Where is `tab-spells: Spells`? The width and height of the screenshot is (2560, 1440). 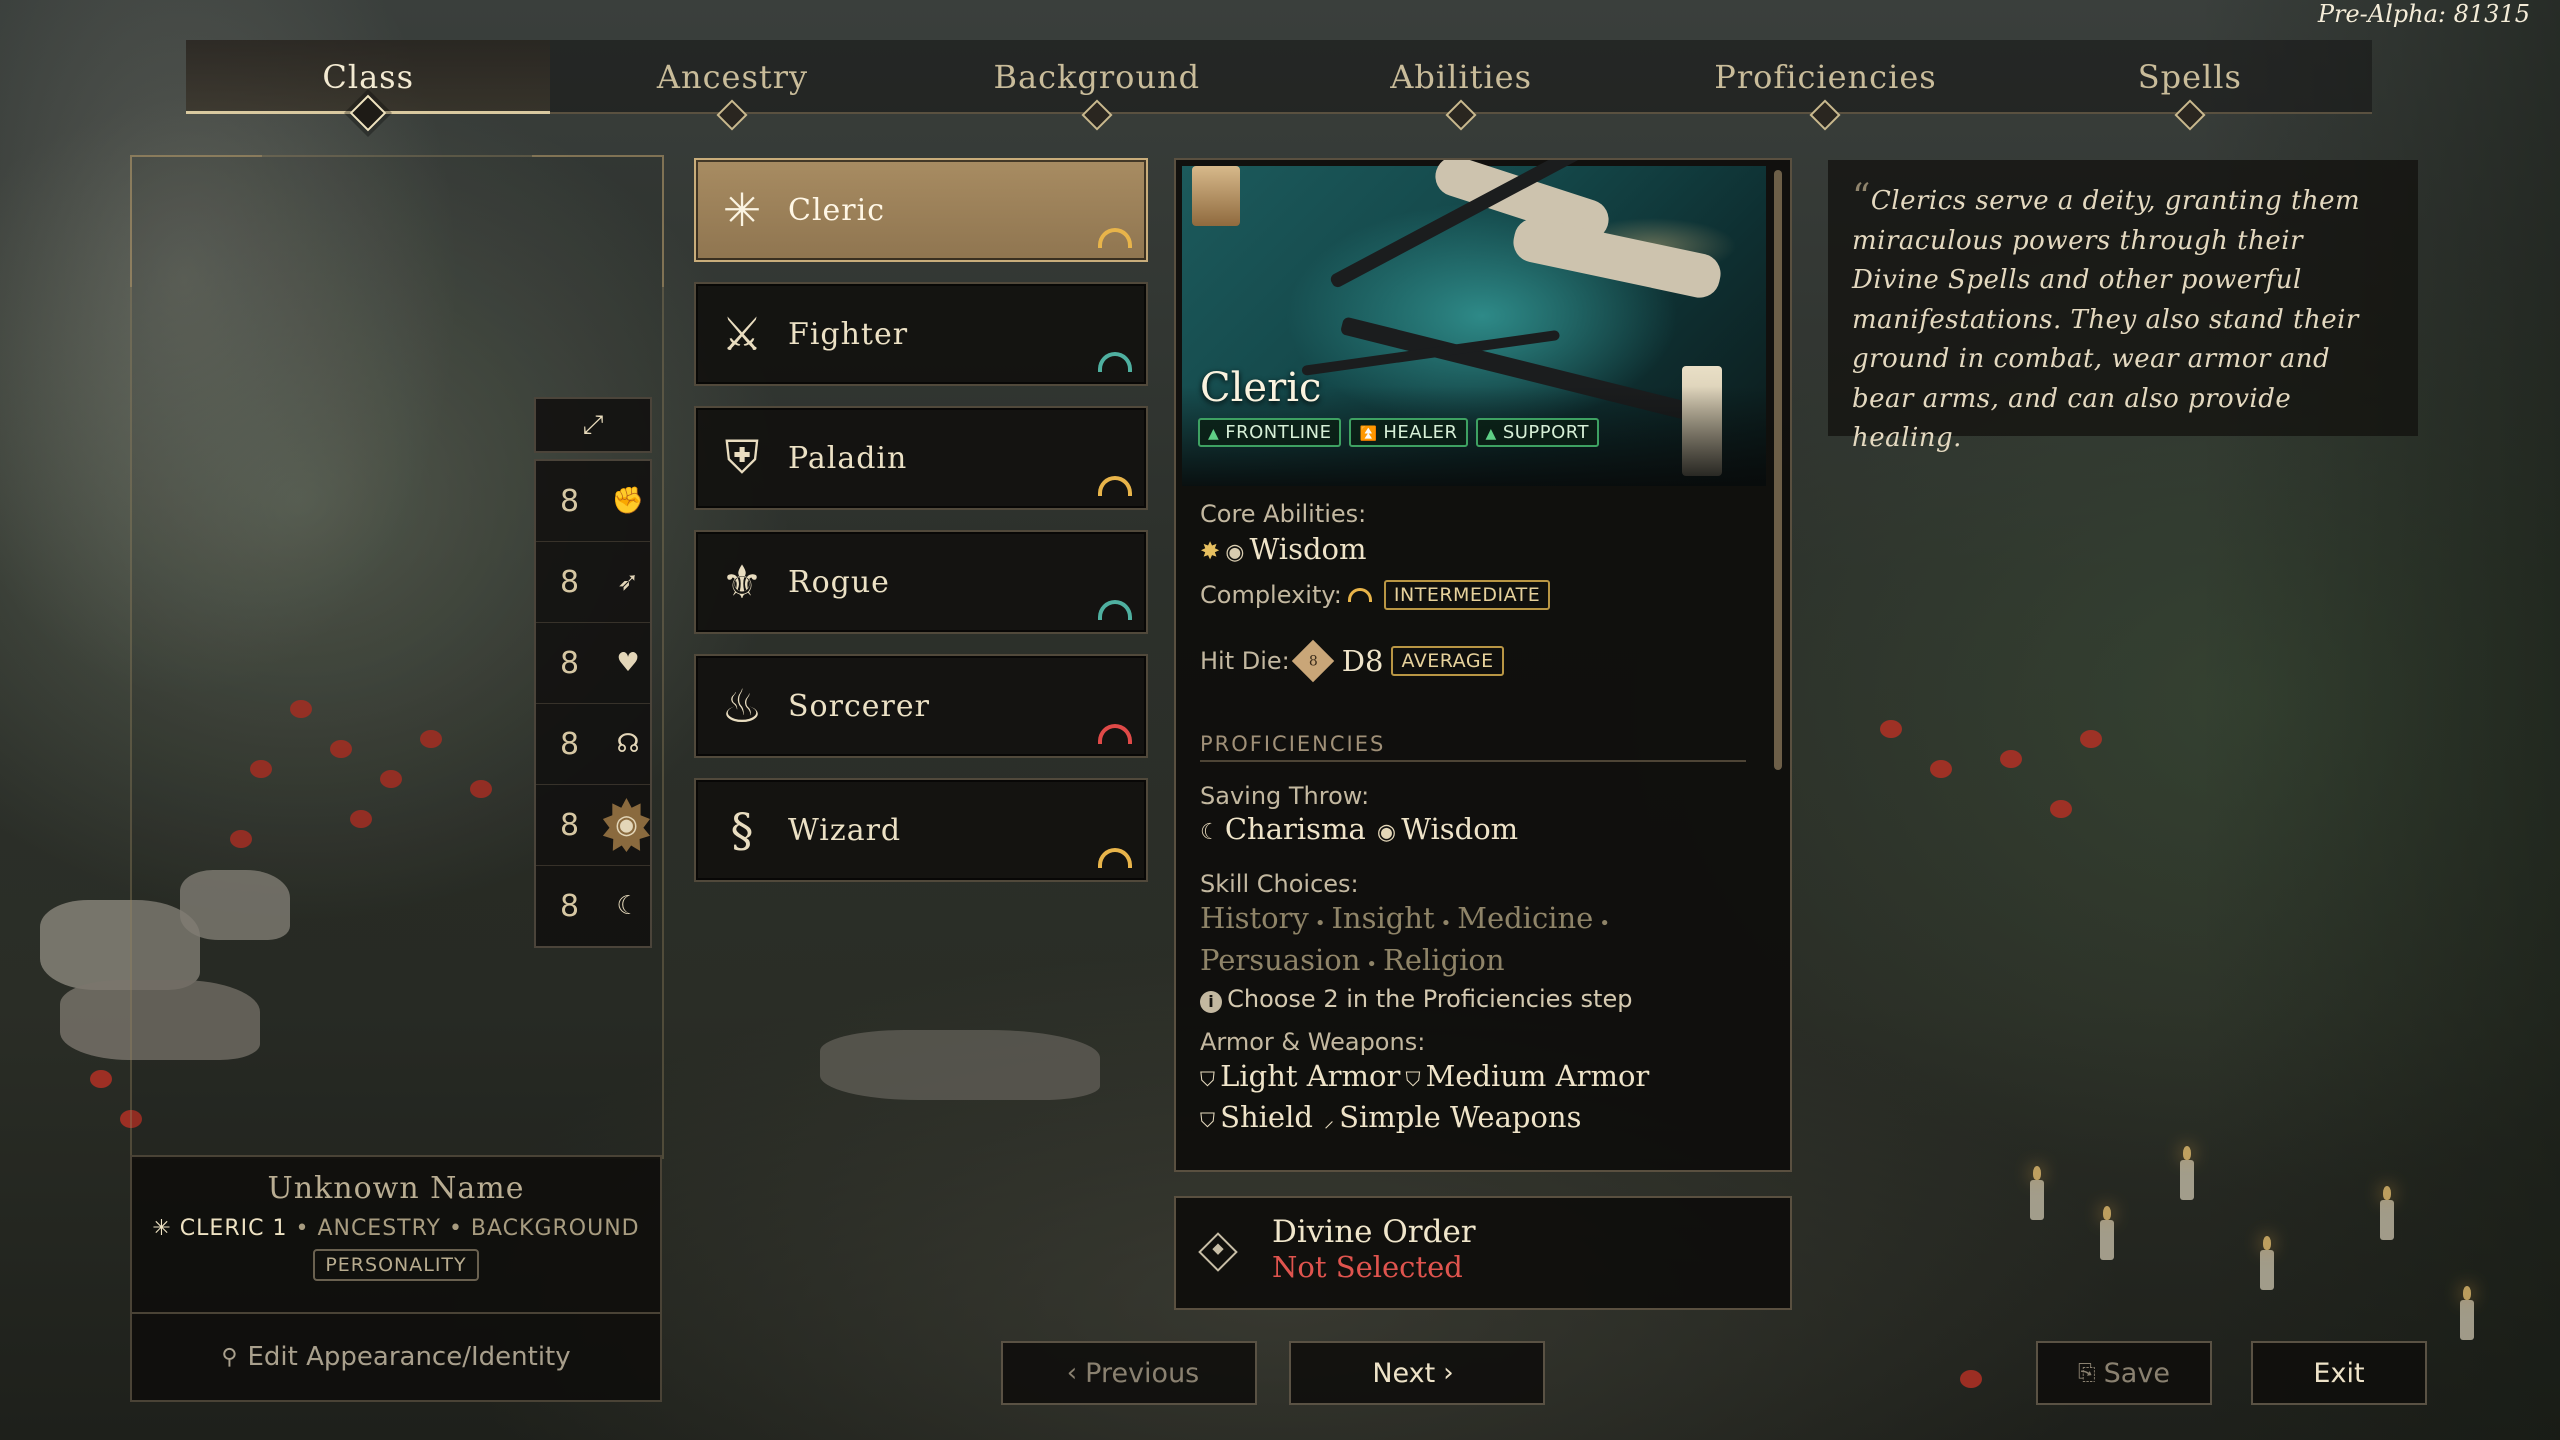 tab-spells: Spells is located at coordinates (2189, 85).